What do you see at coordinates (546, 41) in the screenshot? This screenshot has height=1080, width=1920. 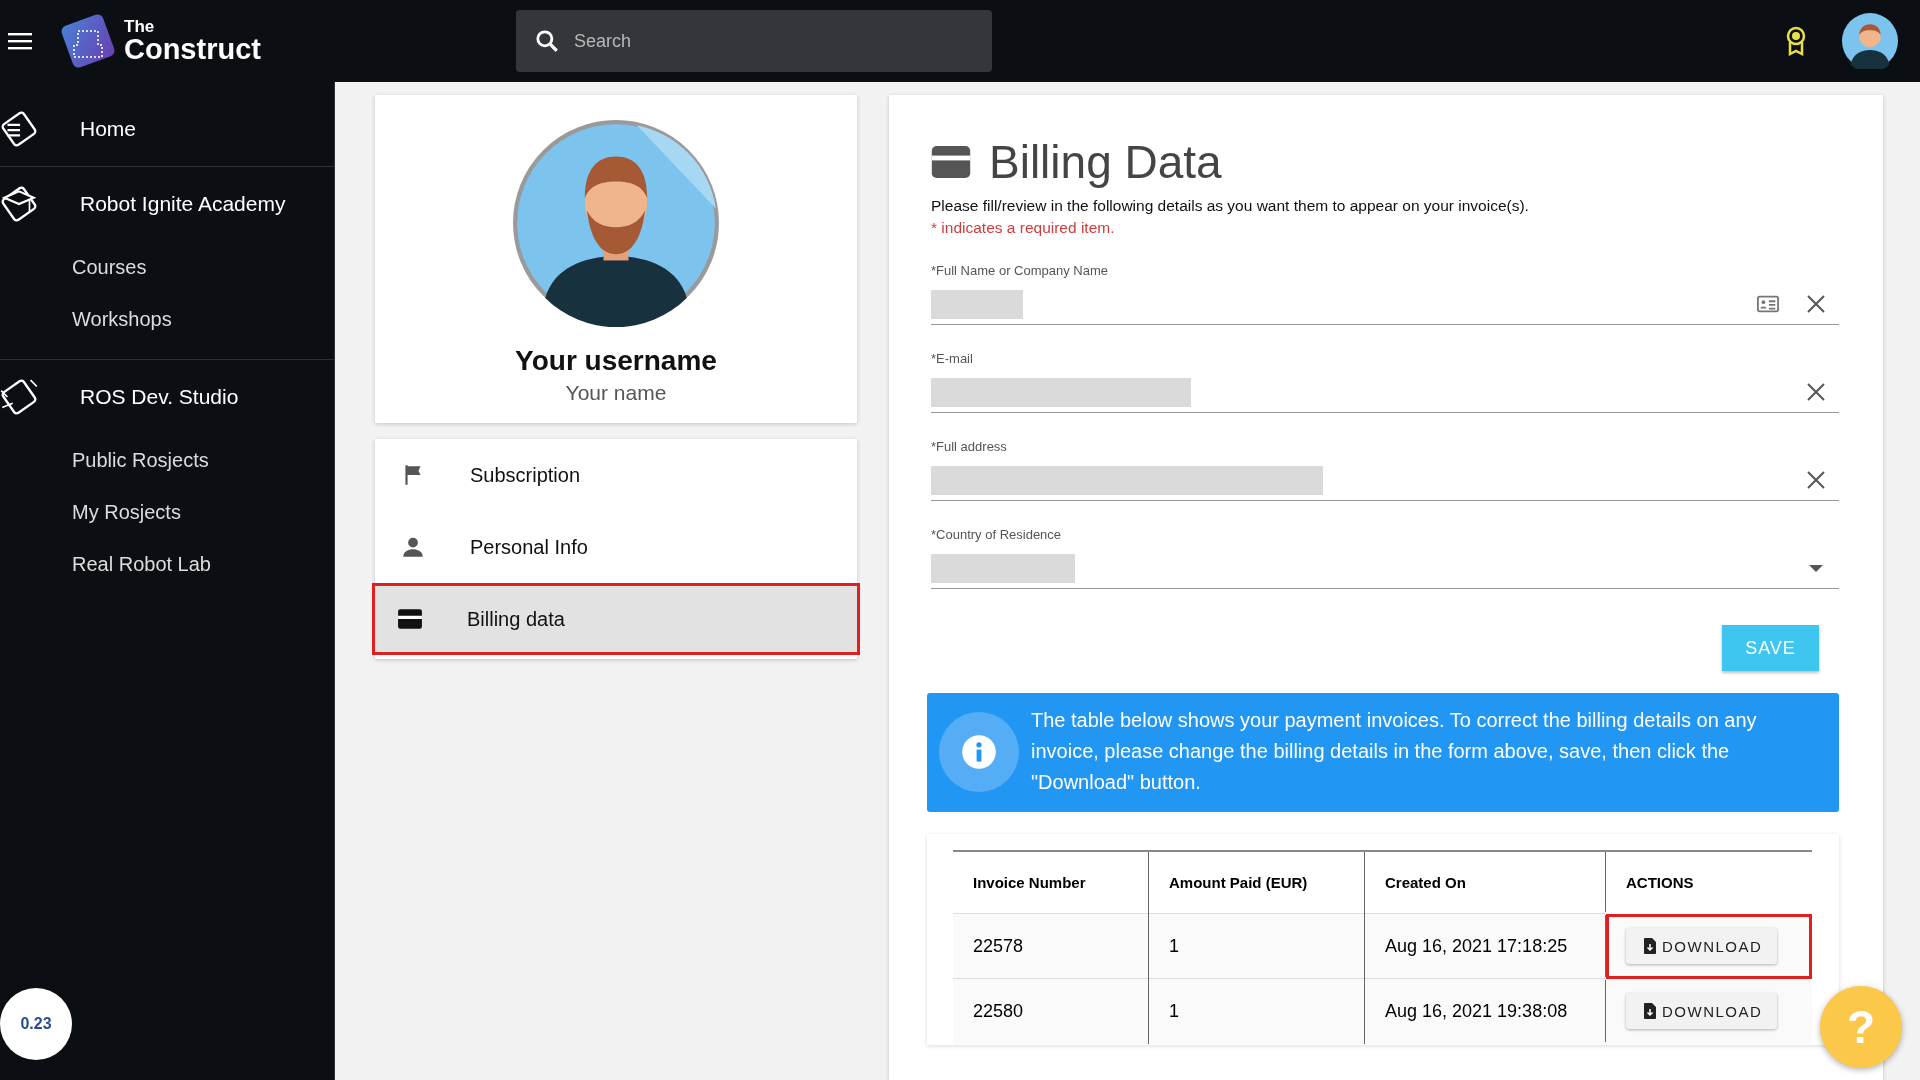 I see `search-icon` at bounding box center [546, 41].